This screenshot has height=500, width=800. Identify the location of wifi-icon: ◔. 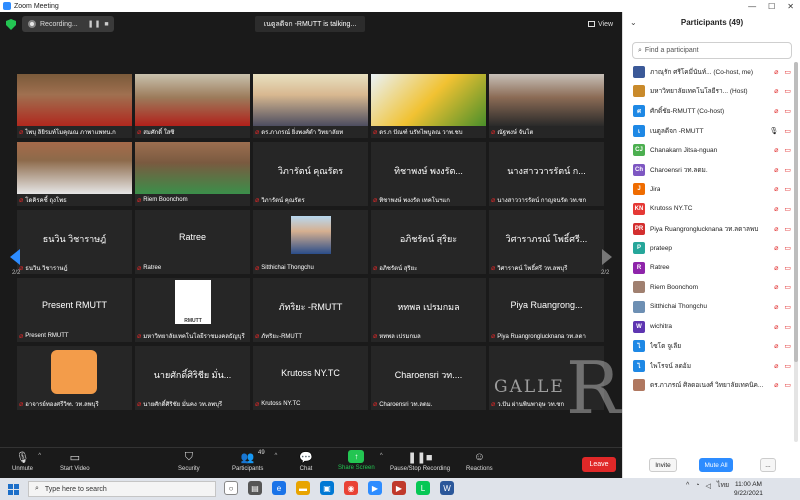
(697, 485).